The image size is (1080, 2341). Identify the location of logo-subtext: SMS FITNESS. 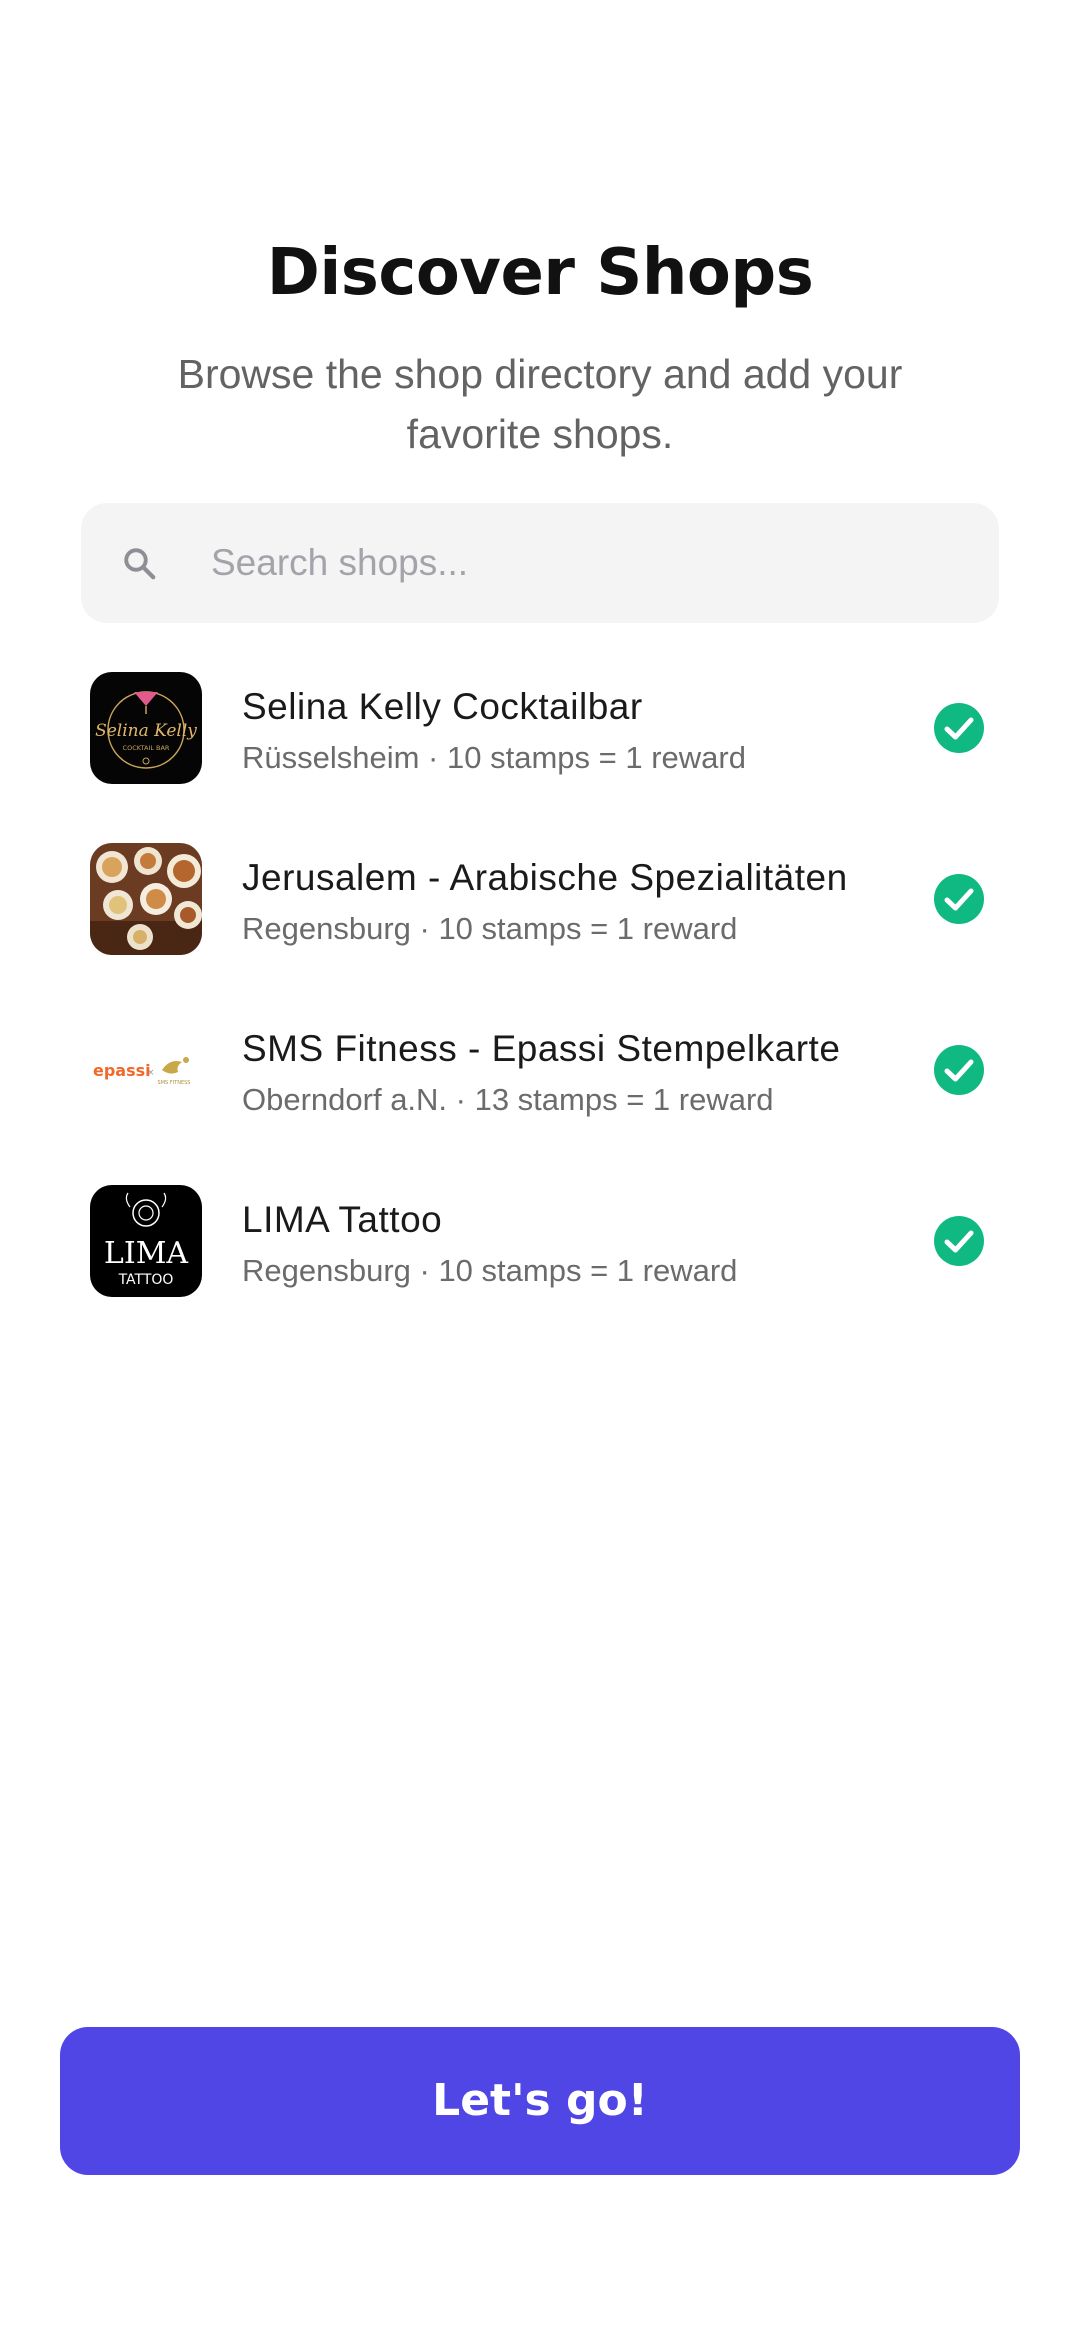
(174, 1083).